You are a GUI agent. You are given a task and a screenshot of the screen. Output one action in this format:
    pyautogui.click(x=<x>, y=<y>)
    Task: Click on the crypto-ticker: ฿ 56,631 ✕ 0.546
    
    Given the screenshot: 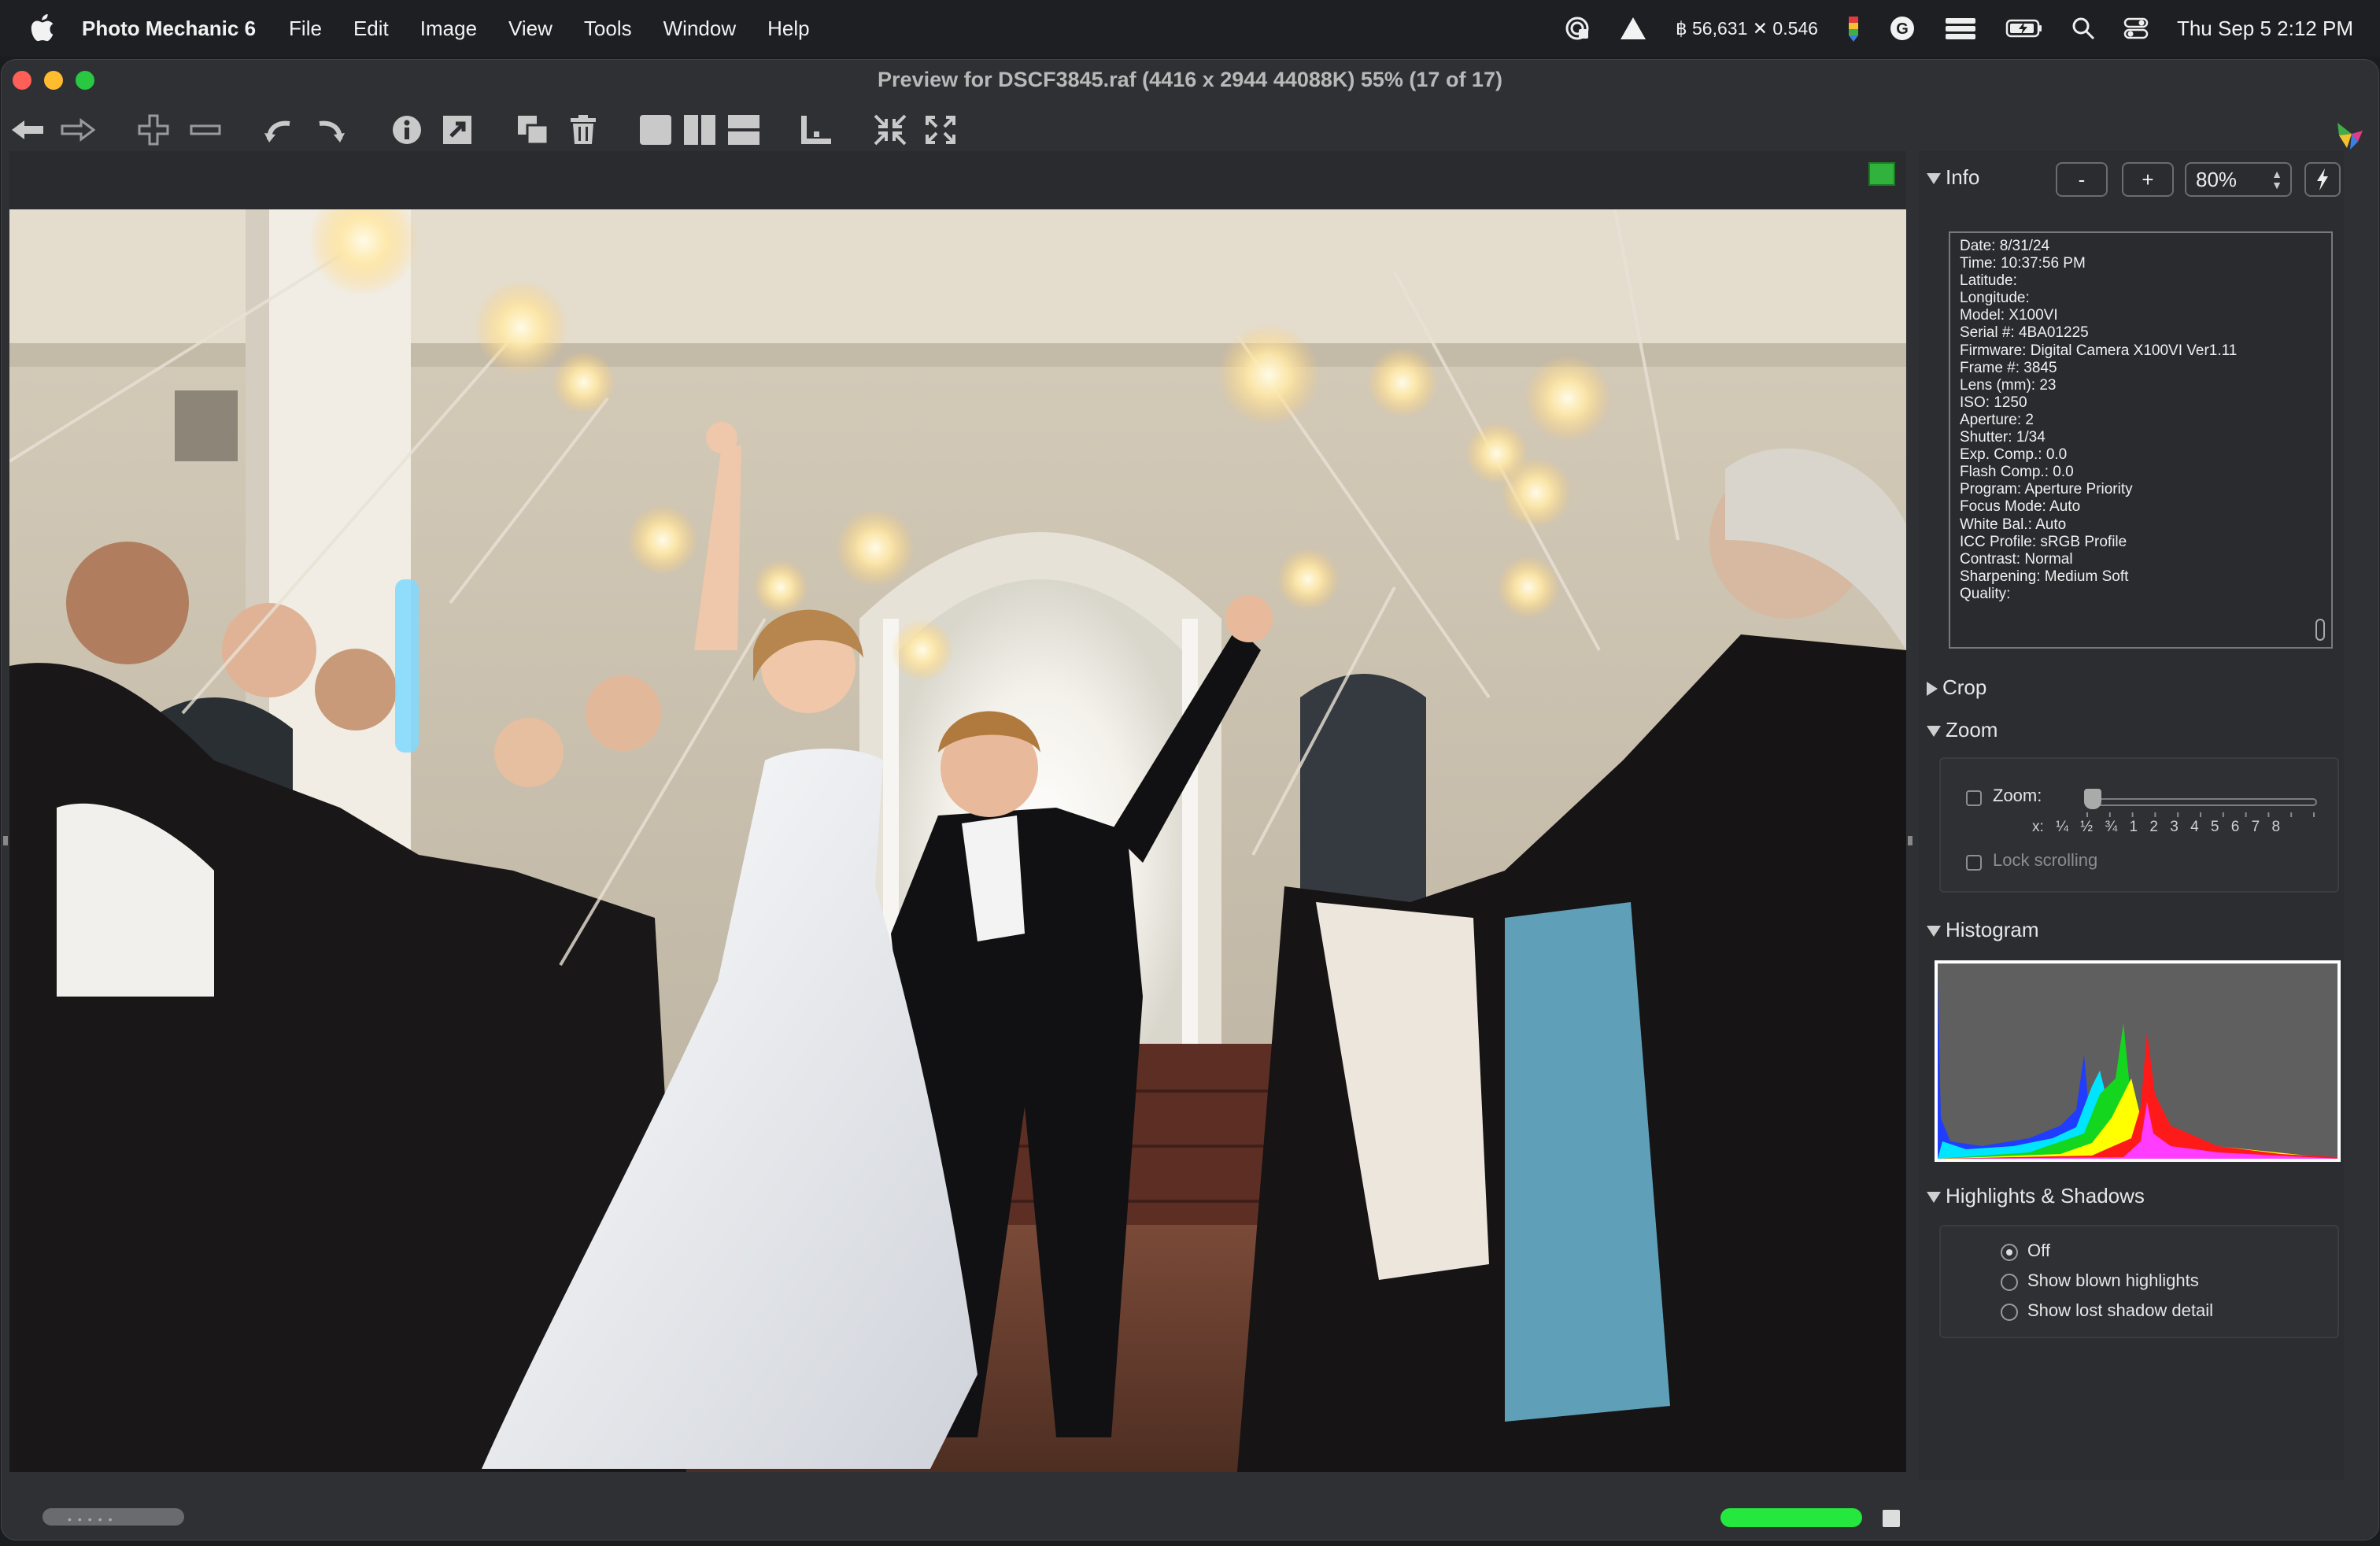 What is the action you would take?
    pyautogui.click(x=1747, y=28)
    